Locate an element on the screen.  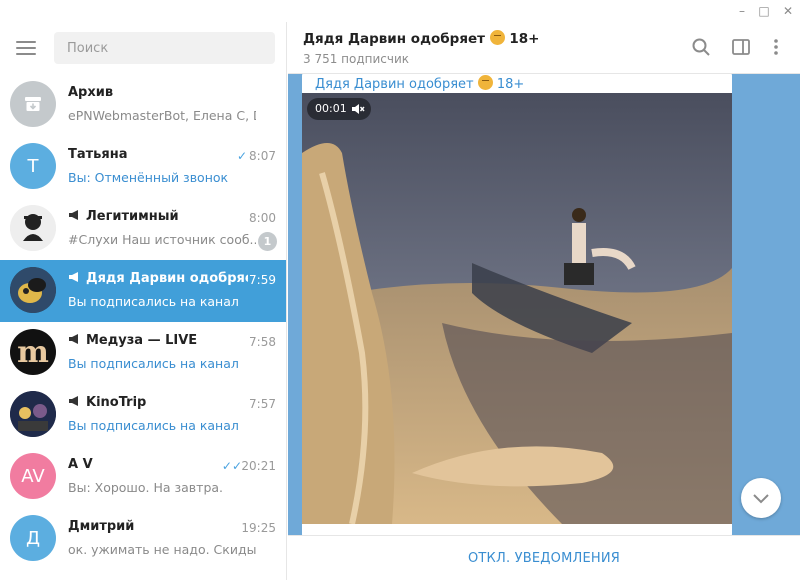
chat-name: Татьяна is located at coordinates (98, 154).